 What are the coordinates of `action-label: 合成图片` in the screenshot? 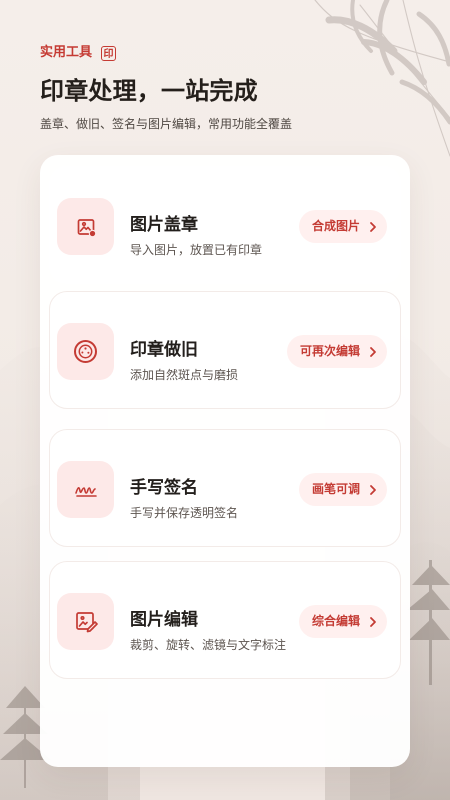 It's located at (335, 226).